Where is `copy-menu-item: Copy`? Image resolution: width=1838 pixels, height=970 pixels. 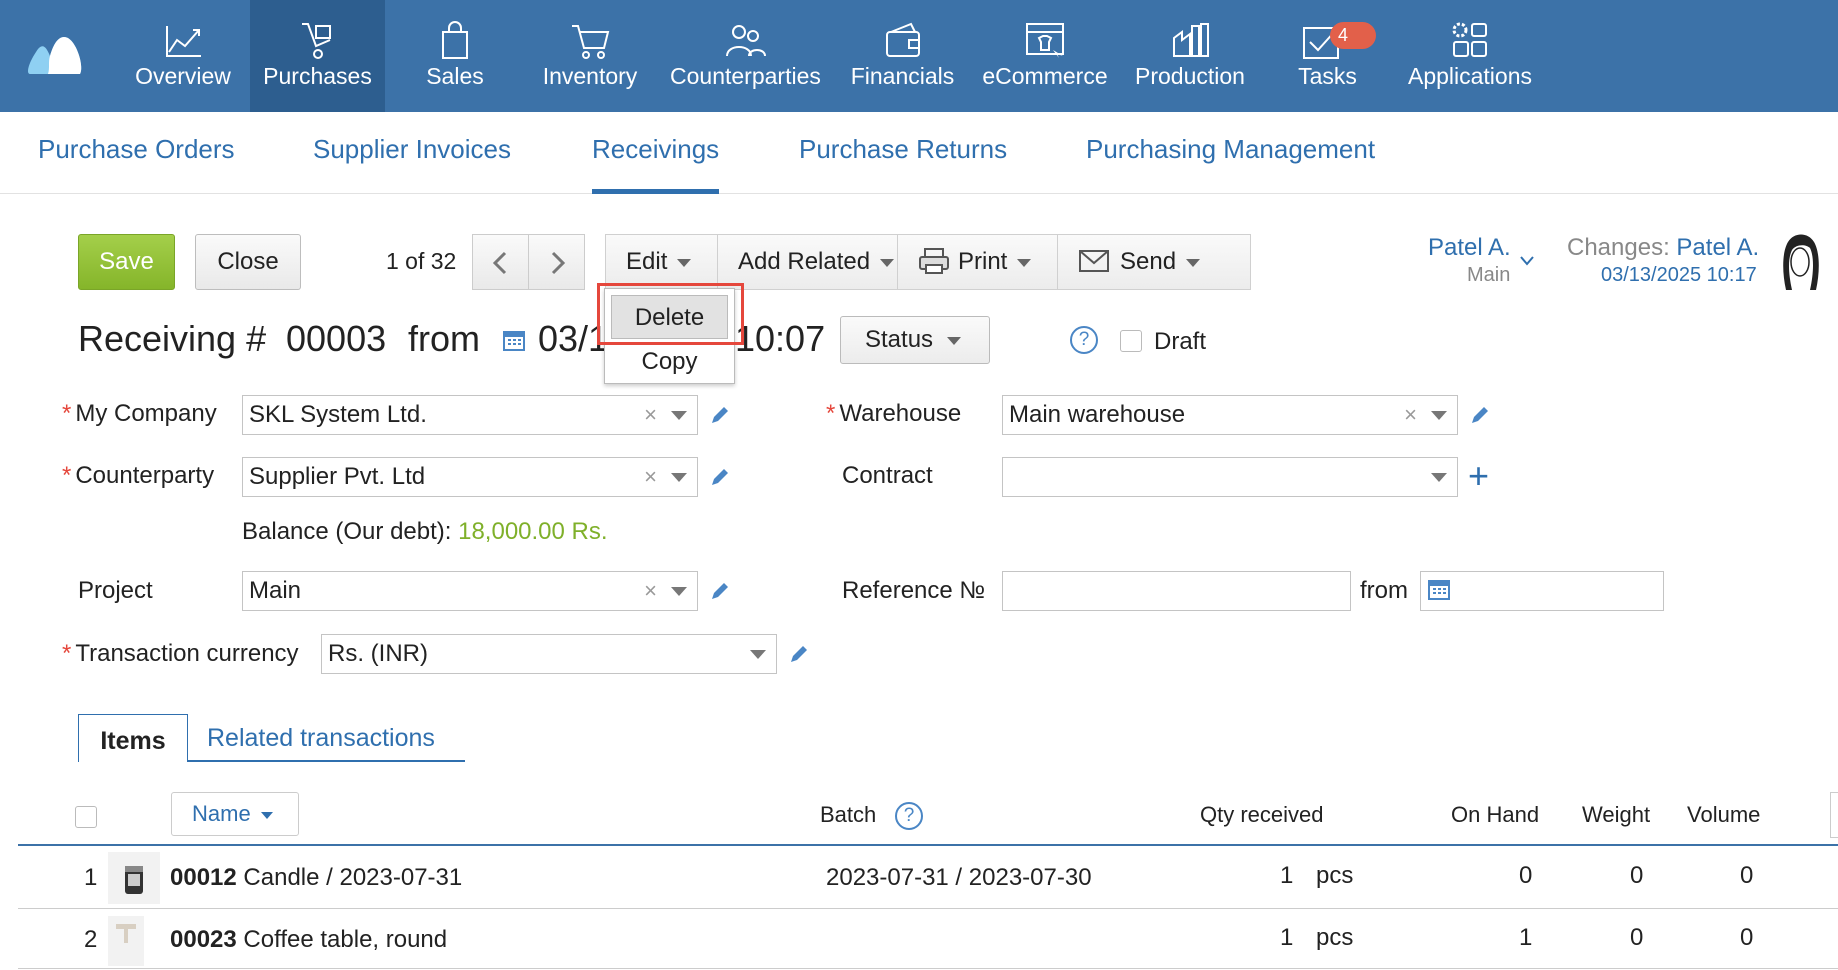
copy-menu-item: Copy is located at coordinates (669, 362).